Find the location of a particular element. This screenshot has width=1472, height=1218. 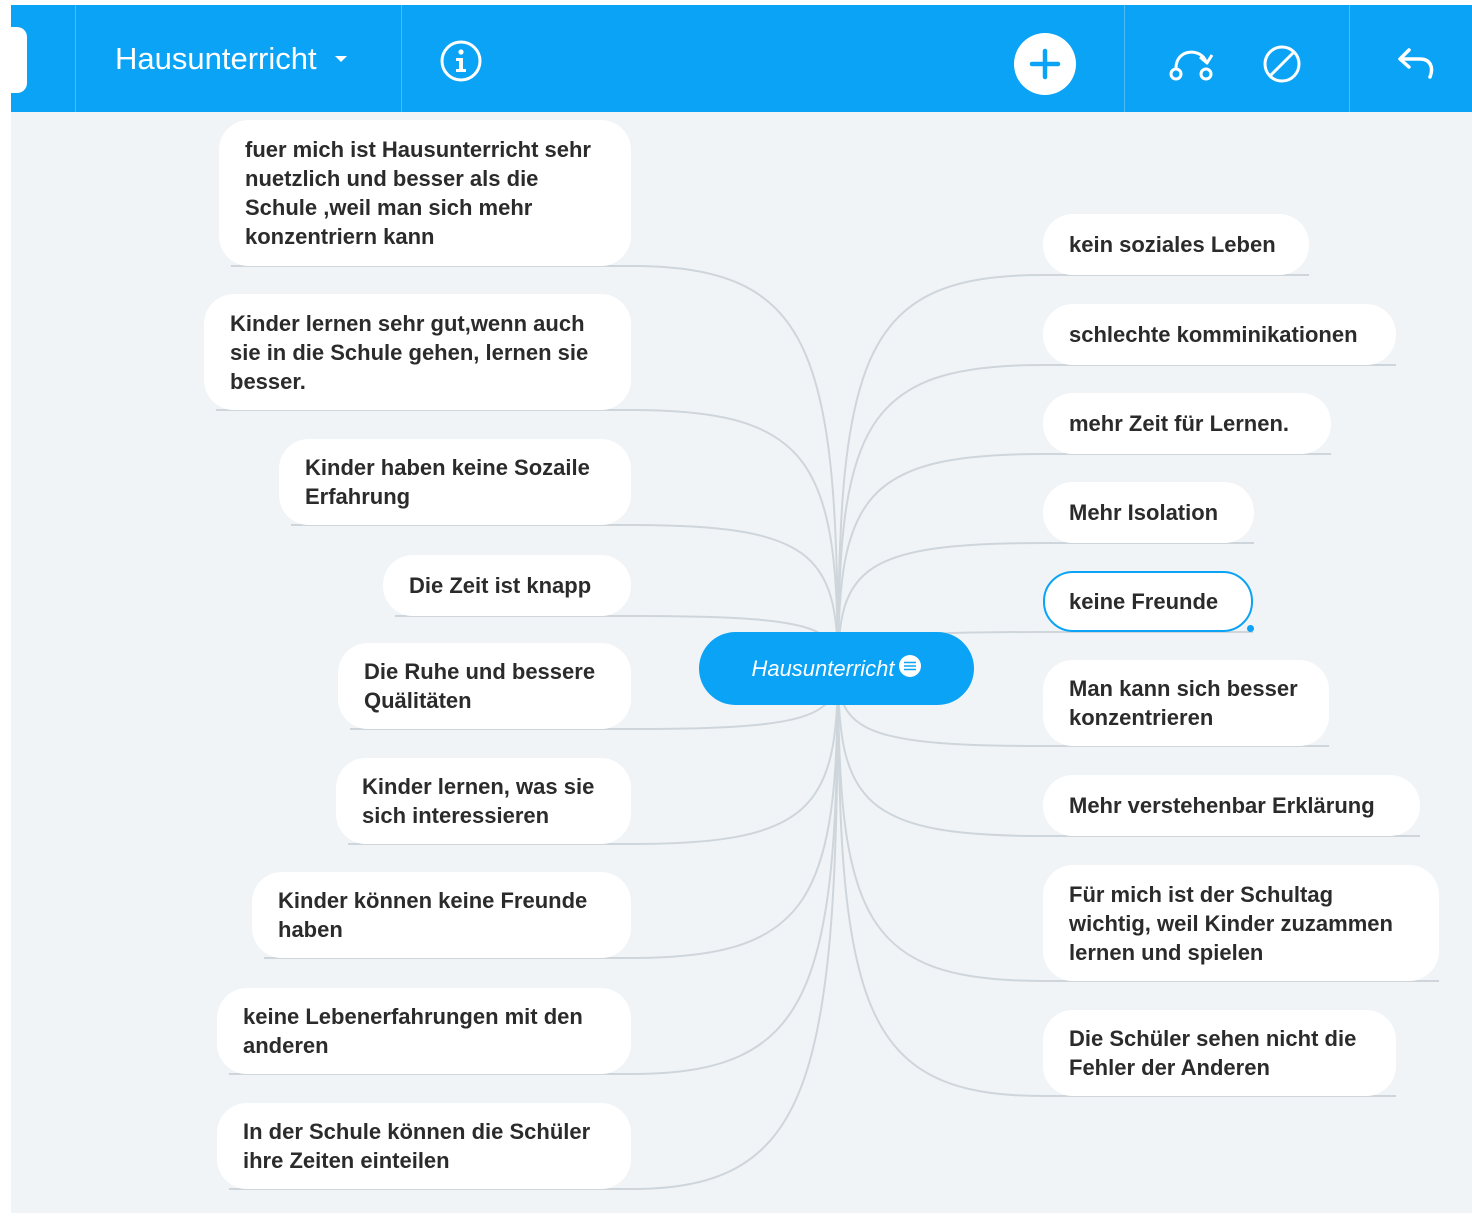

branch-node: keine Lebenerfahrungen mit den anderen is located at coordinates (424, 1031).